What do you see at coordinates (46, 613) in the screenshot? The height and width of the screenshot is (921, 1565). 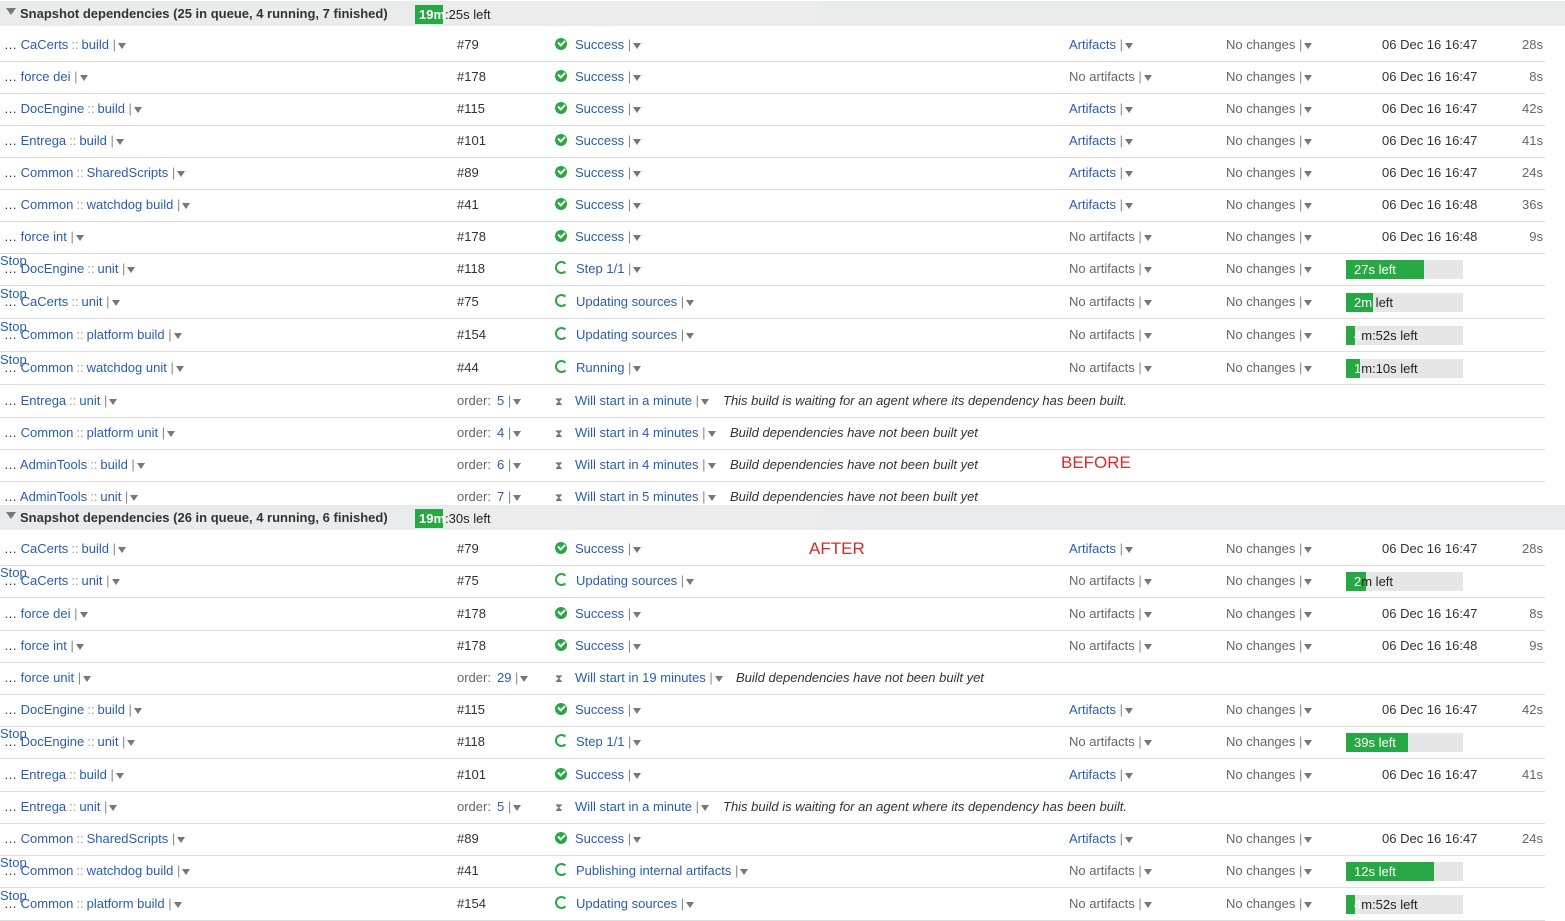 I see `build-config-link: force dei` at bounding box center [46, 613].